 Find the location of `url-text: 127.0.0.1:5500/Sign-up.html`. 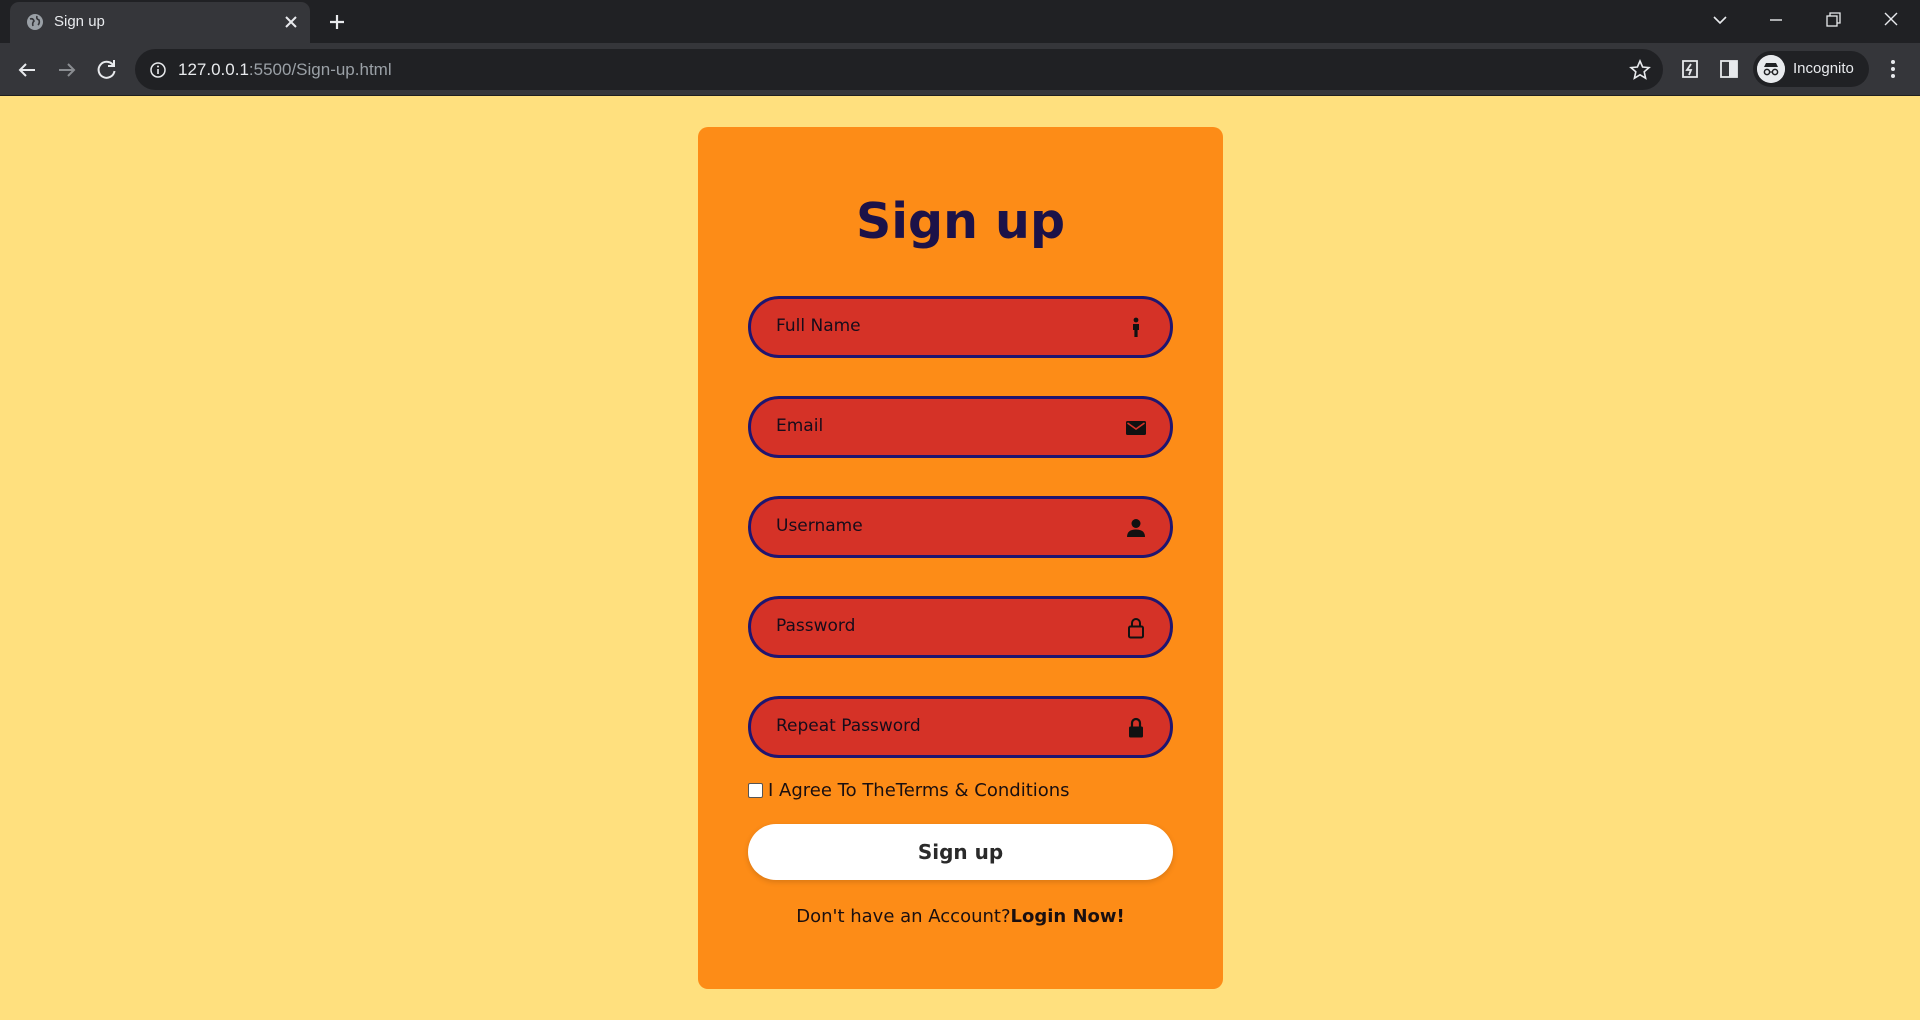

url-text: 127.0.0.1:5500/Sign-up.html is located at coordinates (285, 70).